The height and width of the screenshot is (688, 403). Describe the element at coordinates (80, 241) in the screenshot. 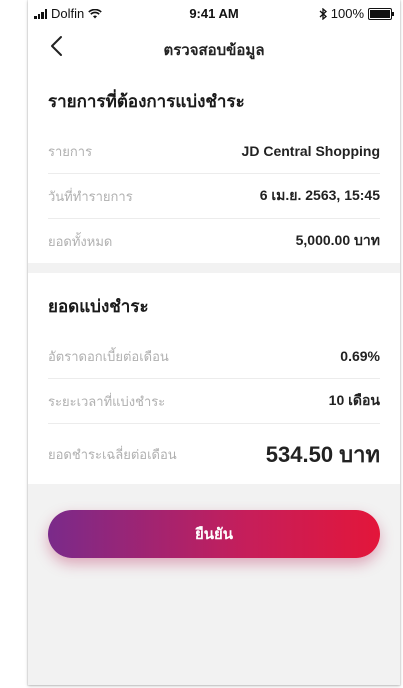

I see `row-label: ยอดทั้งหมด` at that location.